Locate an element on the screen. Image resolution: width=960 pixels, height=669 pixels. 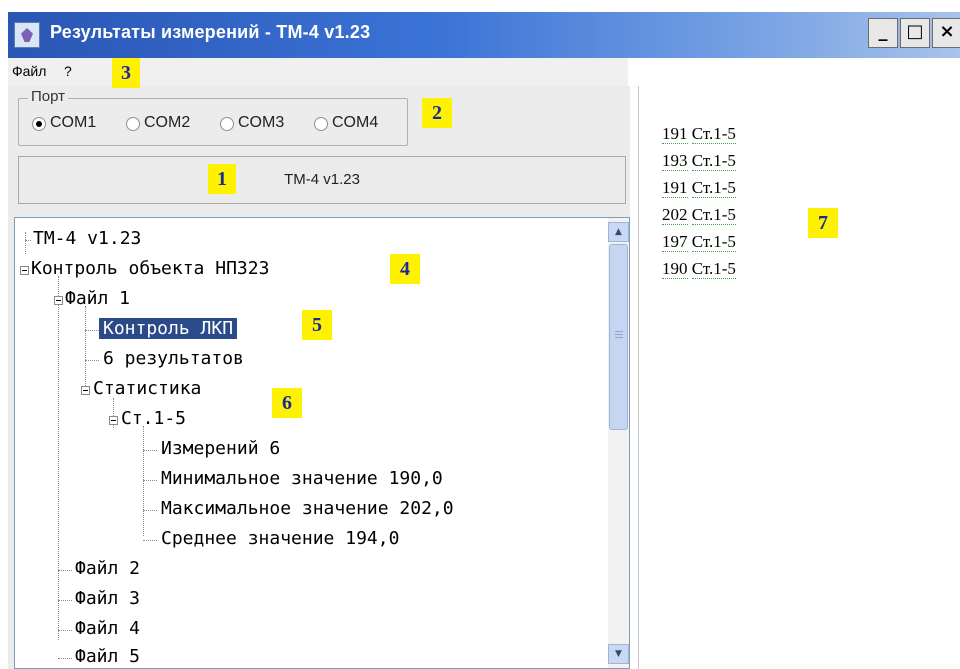
callout-badge-3: 3 is located at coordinates (126, 73).